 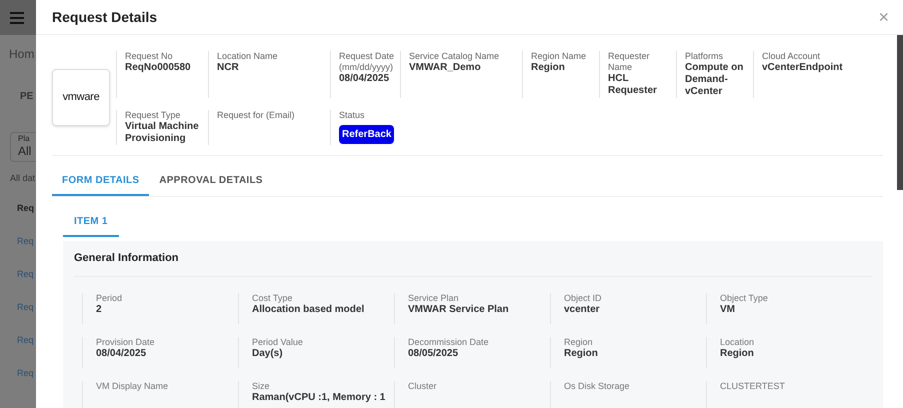 What do you see at coordinates (559, 56) in the screenshot?
I see `field-label: Region Name` at bounding box center [559, 56].